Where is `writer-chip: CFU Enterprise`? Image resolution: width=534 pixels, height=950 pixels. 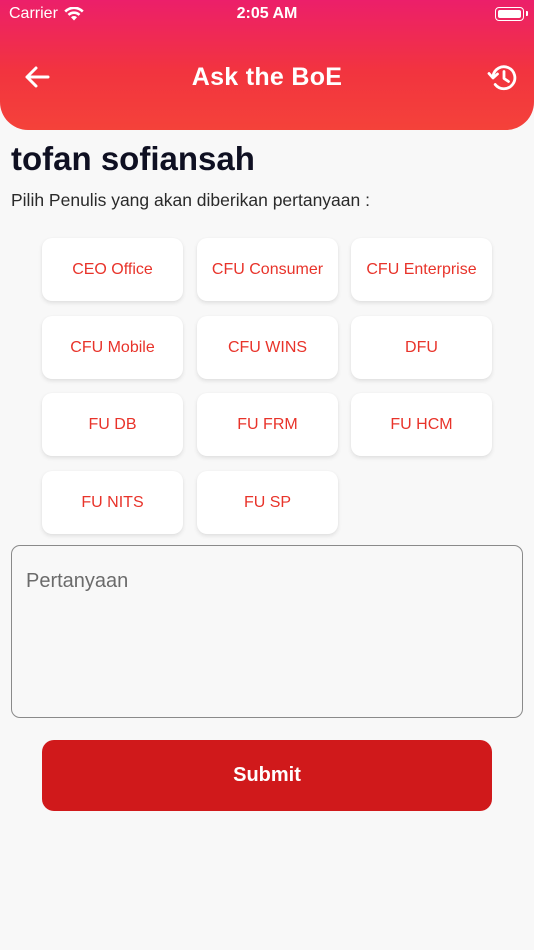
writer-chip: CFU Enterprise is located at coordinates (421, 269).